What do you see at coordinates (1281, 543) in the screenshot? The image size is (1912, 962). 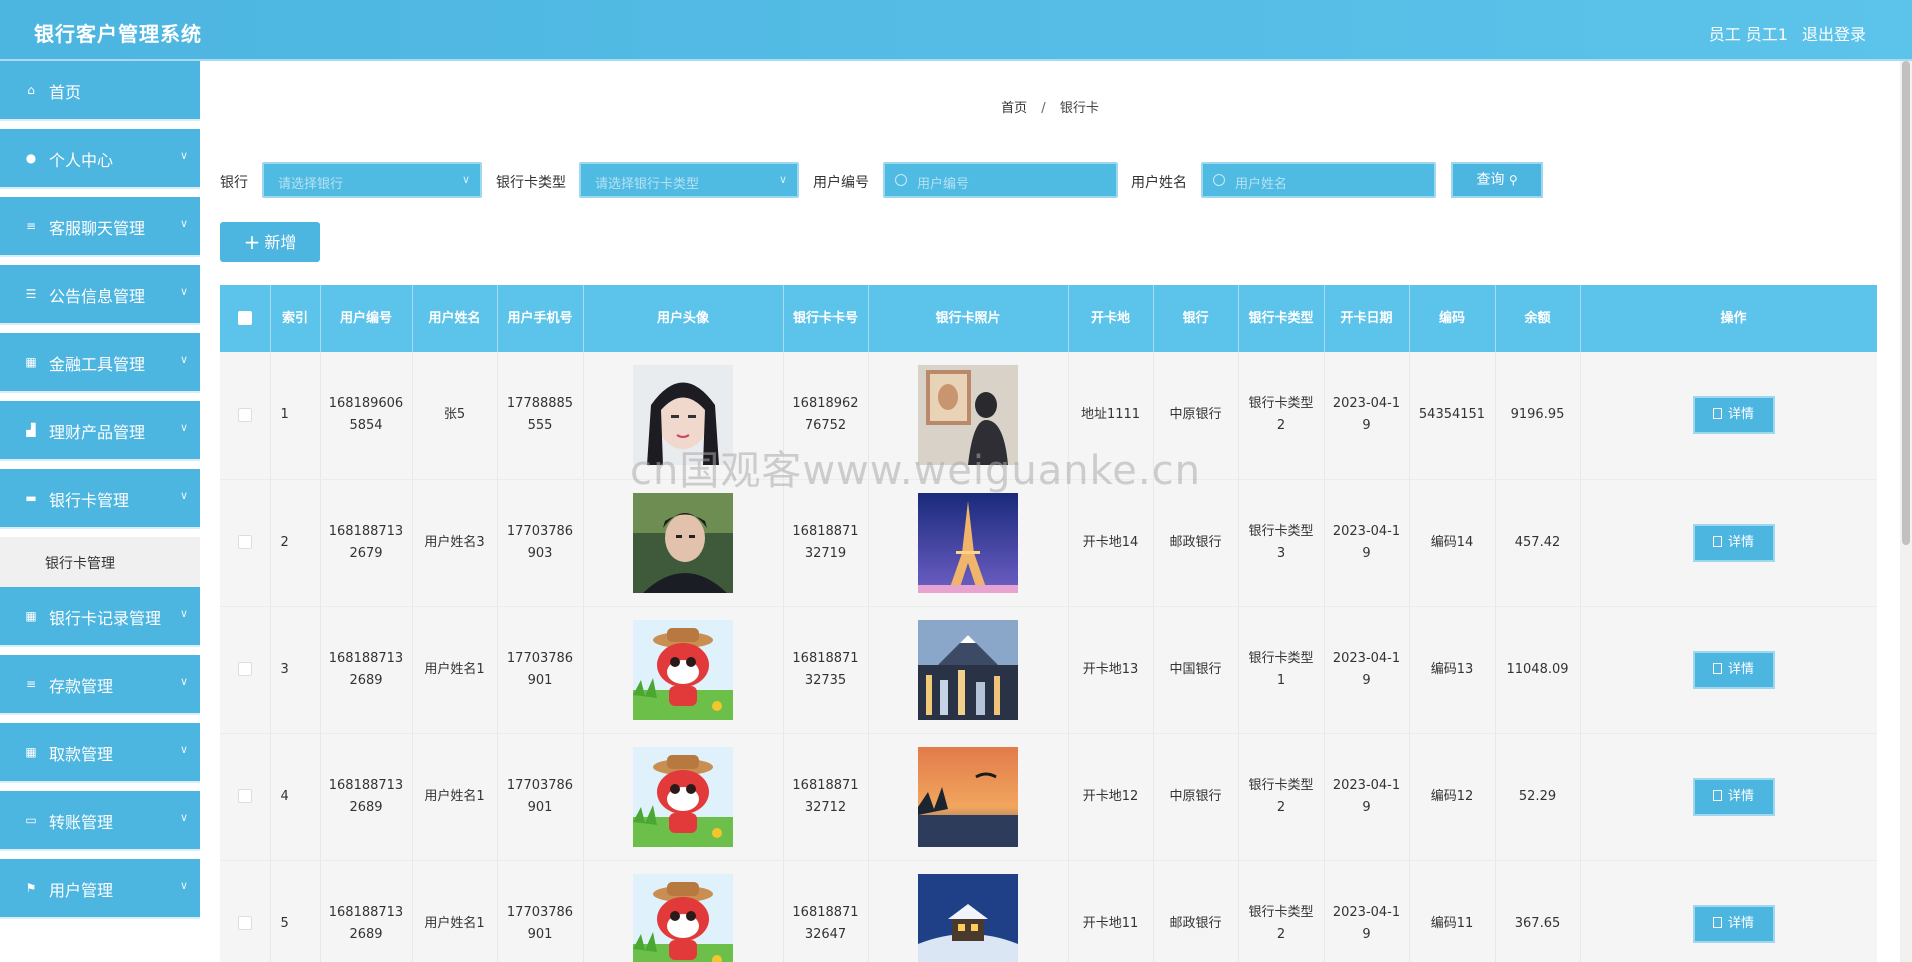 I see `cell-card-type: 银行卡类型3` at bounding box center [1281, 543].